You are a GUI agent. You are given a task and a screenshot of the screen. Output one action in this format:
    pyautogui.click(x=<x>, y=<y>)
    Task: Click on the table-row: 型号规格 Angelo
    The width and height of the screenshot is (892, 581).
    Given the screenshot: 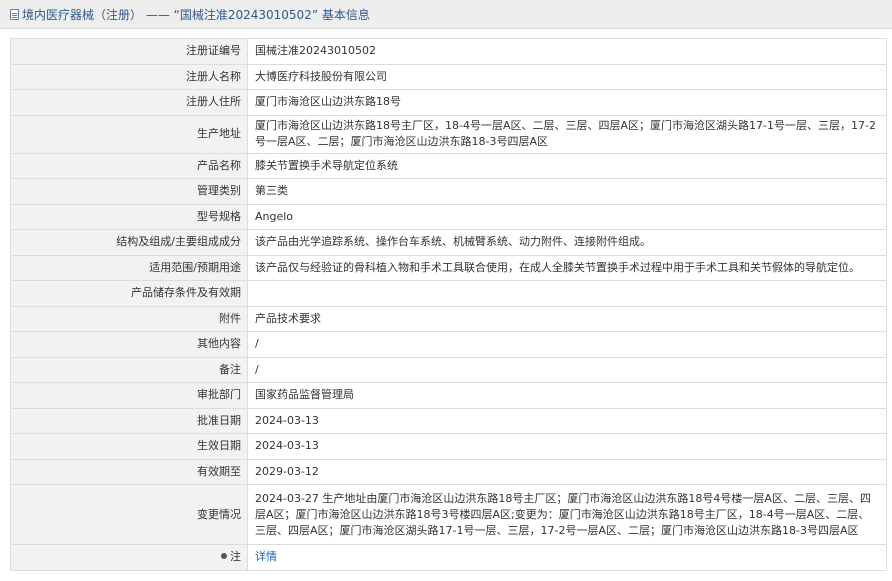 What is the action you would take?
    pyautogui.click(x=448, y=216)
    